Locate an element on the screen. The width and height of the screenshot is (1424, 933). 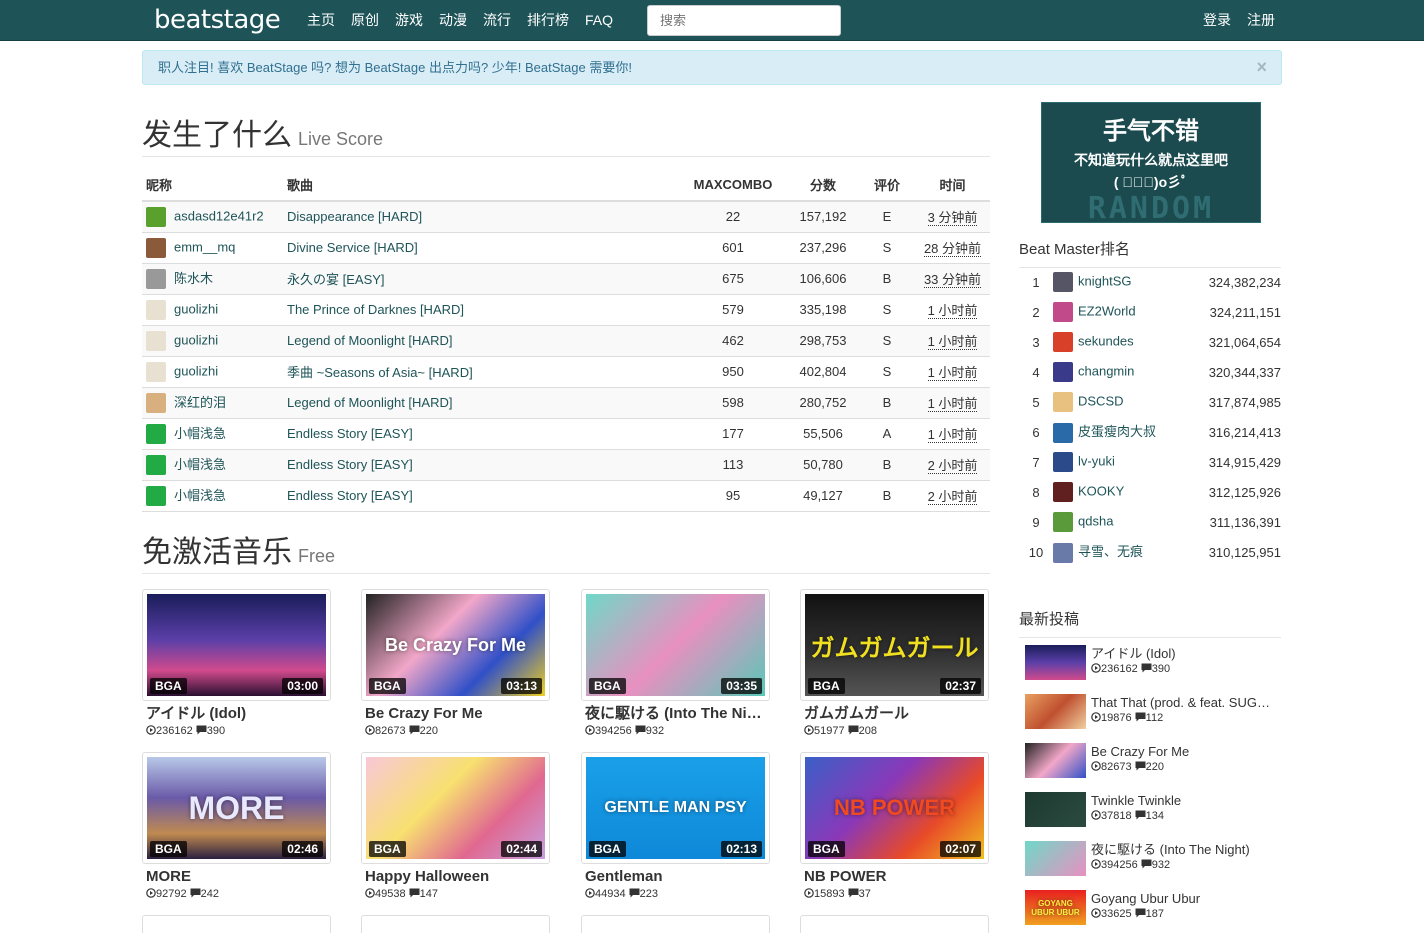
song-thumbnail-frame: GENTLE MAN PSY BGA 02:13 is located at coordinates (675, 808).